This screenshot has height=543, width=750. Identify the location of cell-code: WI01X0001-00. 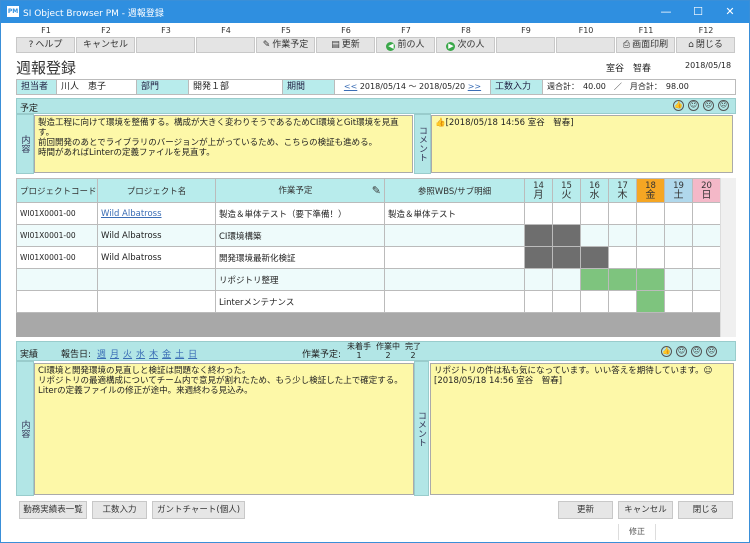
(57, 213).